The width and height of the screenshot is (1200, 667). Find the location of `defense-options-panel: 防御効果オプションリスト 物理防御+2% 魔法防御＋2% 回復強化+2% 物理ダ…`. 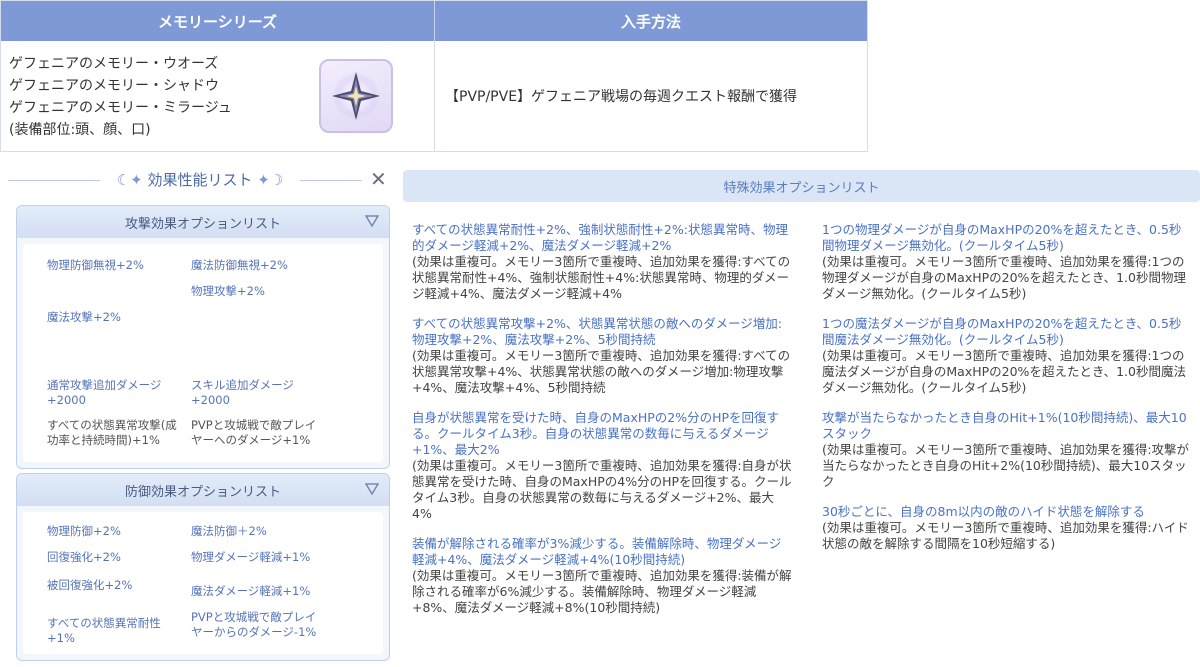

defense-options-panel: 防御効果オプションリスト 物理防御+2% 魔法防御＋2% 回復強化+2% 物理ダ… is located at coordinates (203, 567).